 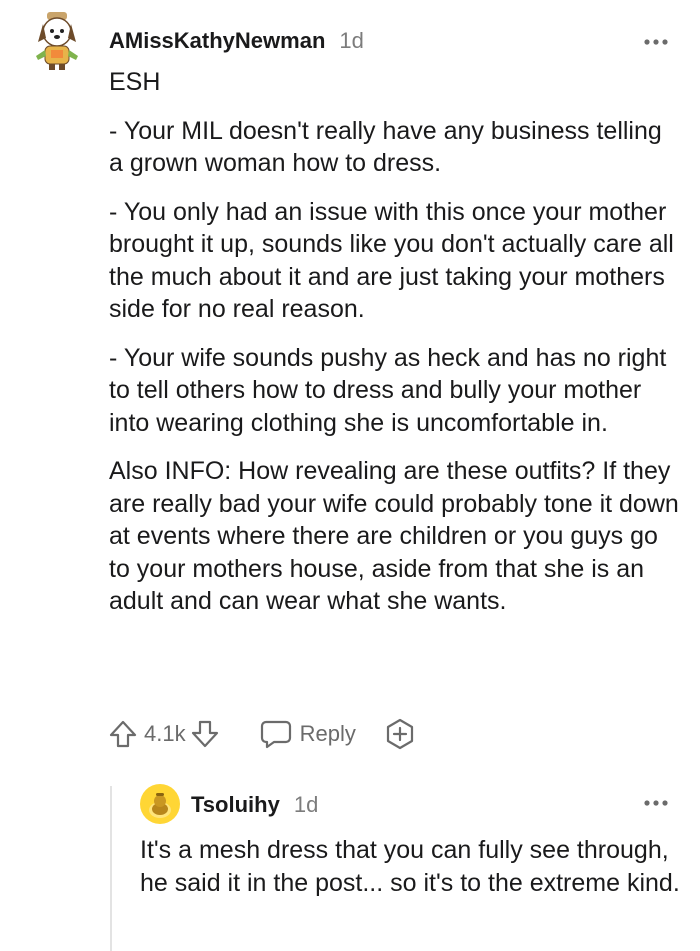 I want to click on reply-header: Tsoluihy 1d, so click(x=254, y=805).